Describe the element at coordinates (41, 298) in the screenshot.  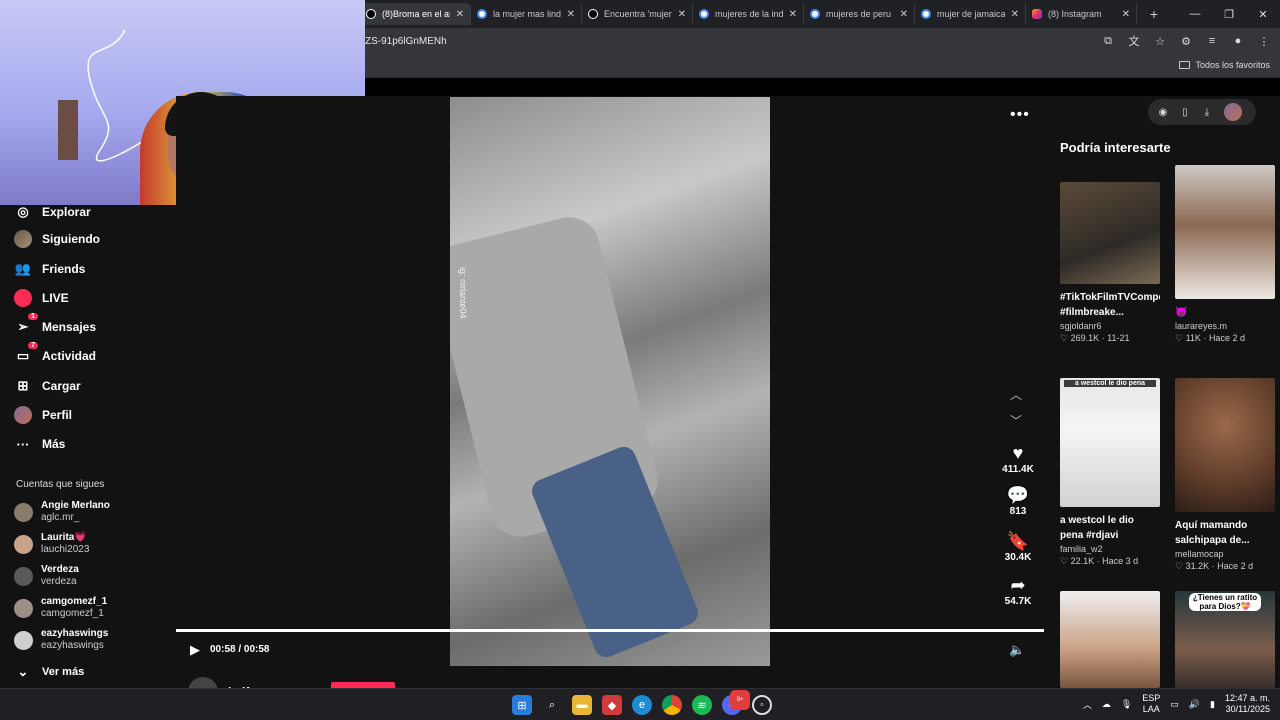
I see `sidebar-item-live: LIVE` at that location.